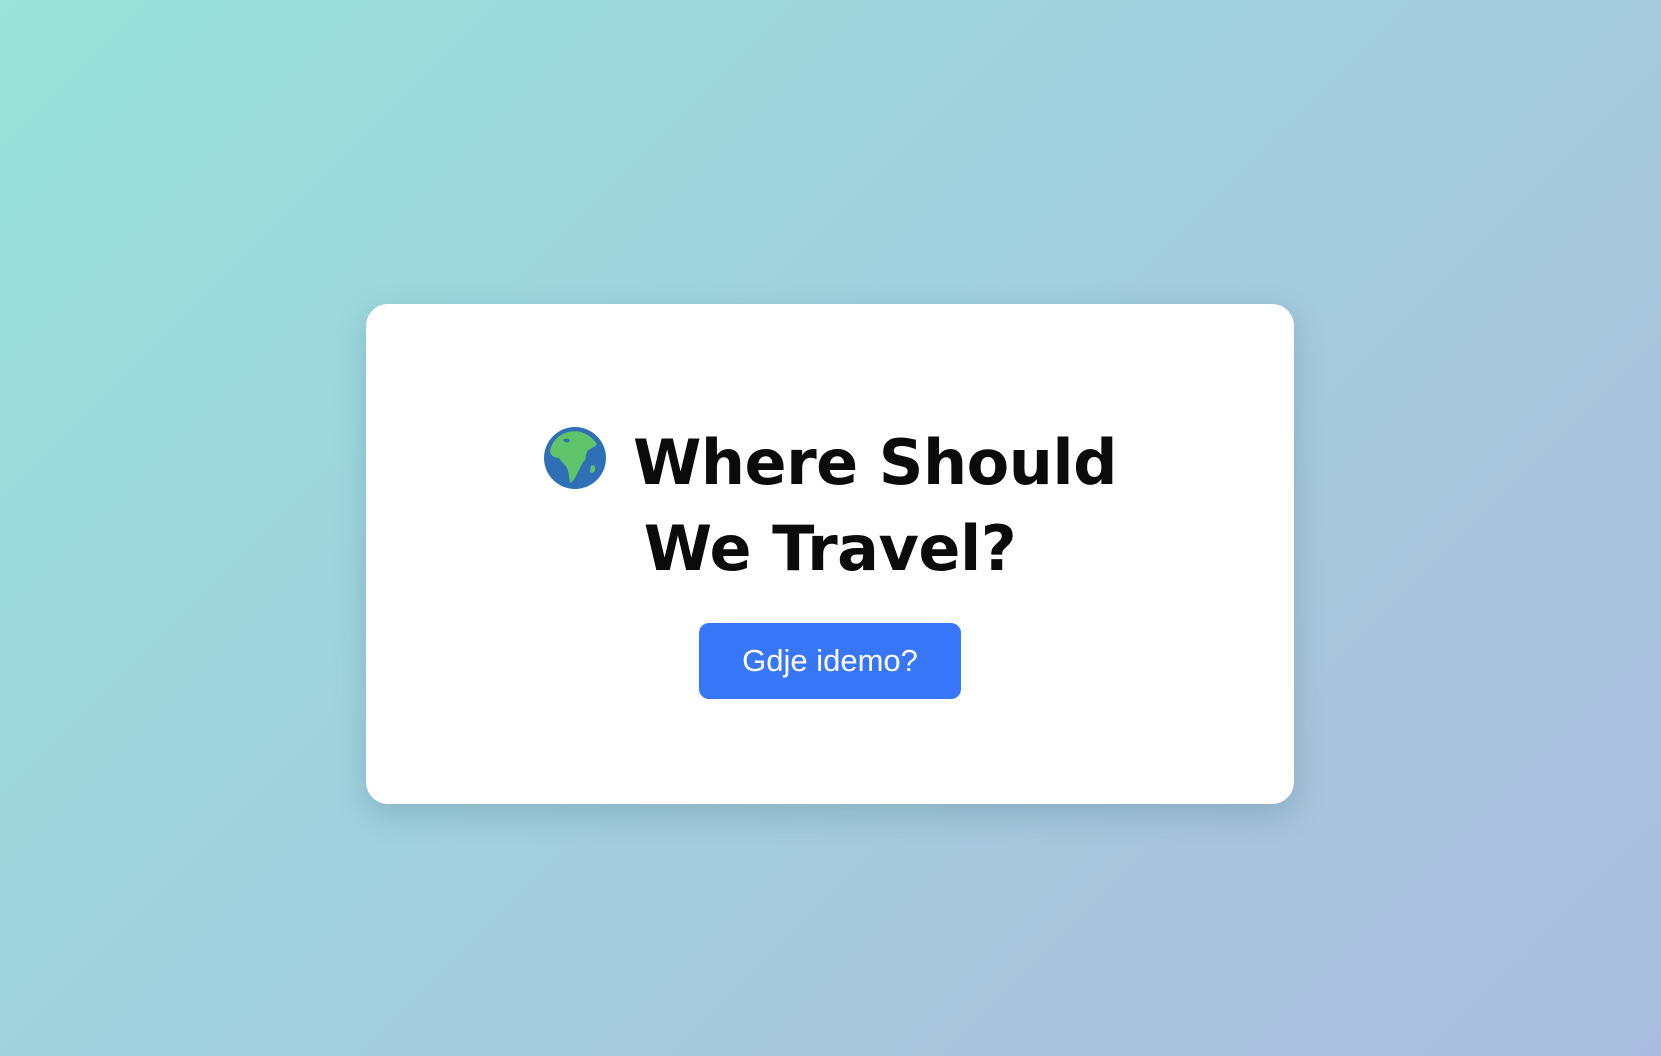 The height and width of the screenshot is (1056, 1661). I want to click on globe-icon, so click(575, 458).